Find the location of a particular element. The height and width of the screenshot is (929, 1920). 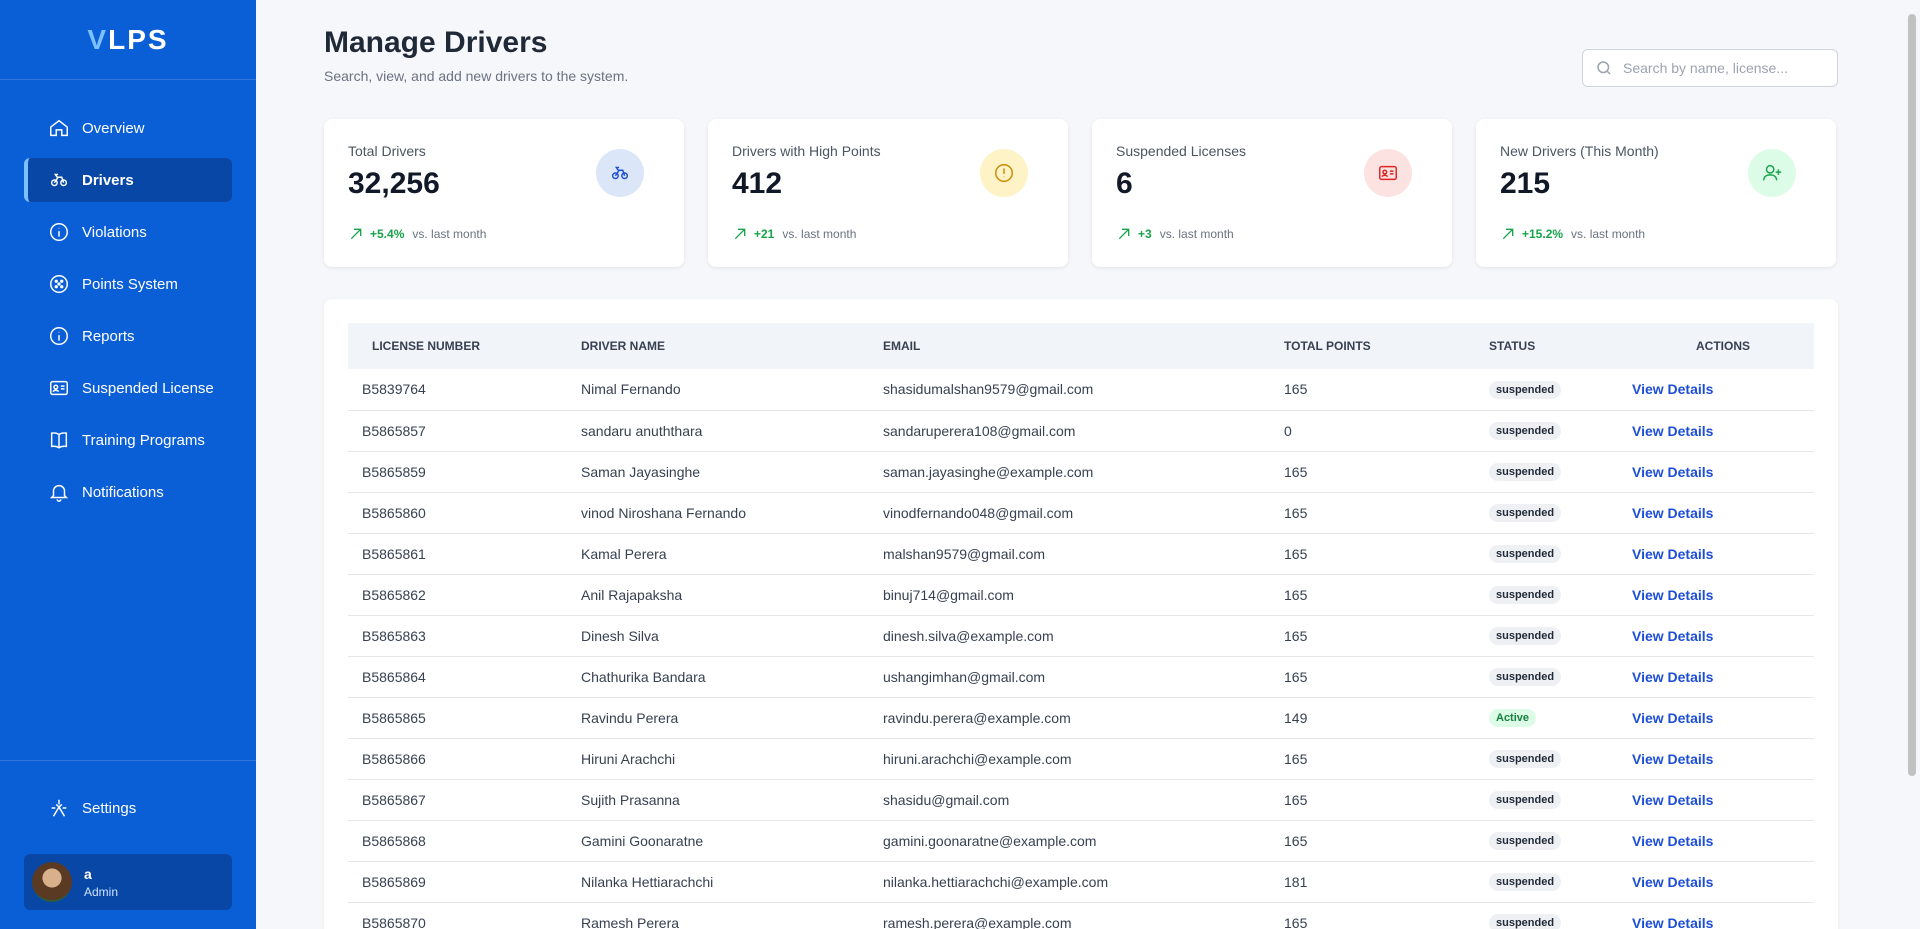

points-icon is located at coordinates (59, 284).